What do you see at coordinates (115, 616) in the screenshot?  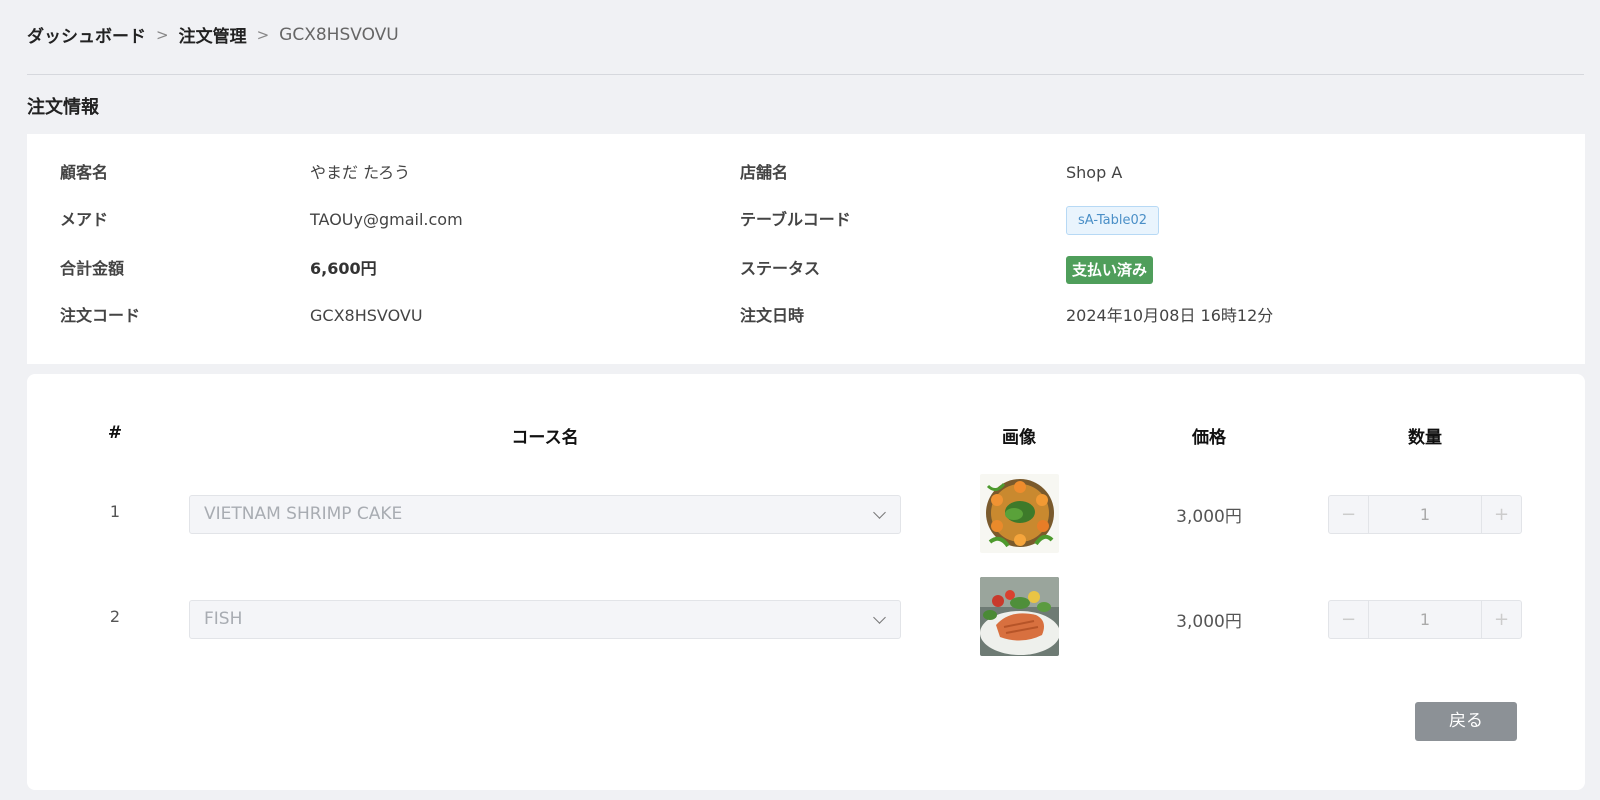 I see `row-number: 2` at bounding box center [115, 616].